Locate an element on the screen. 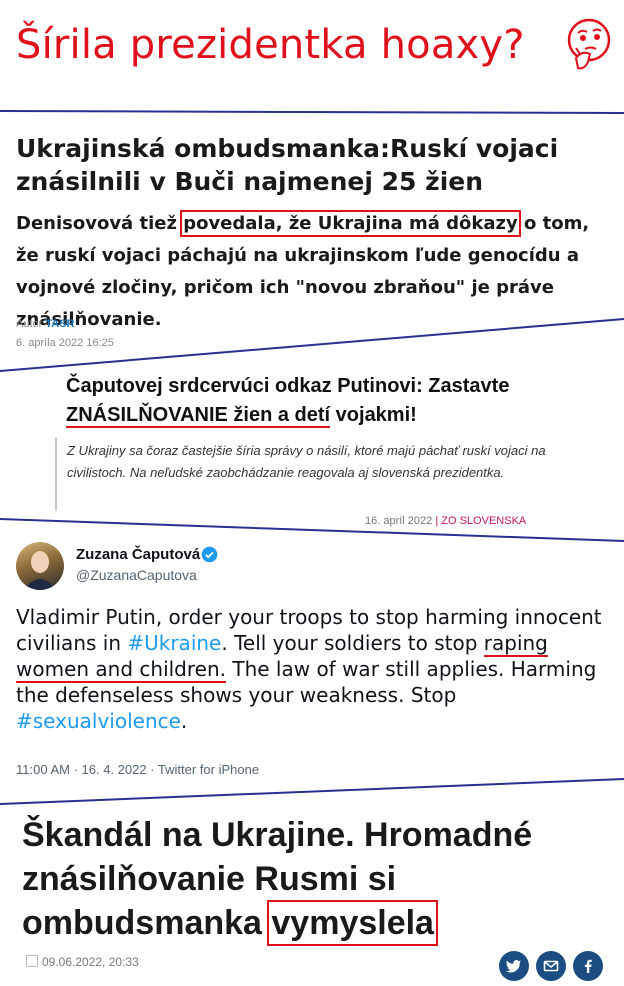 This screenshot has width=624, height=986. hashtag-link: #sexualviolence is located at coordinates (98, 721).